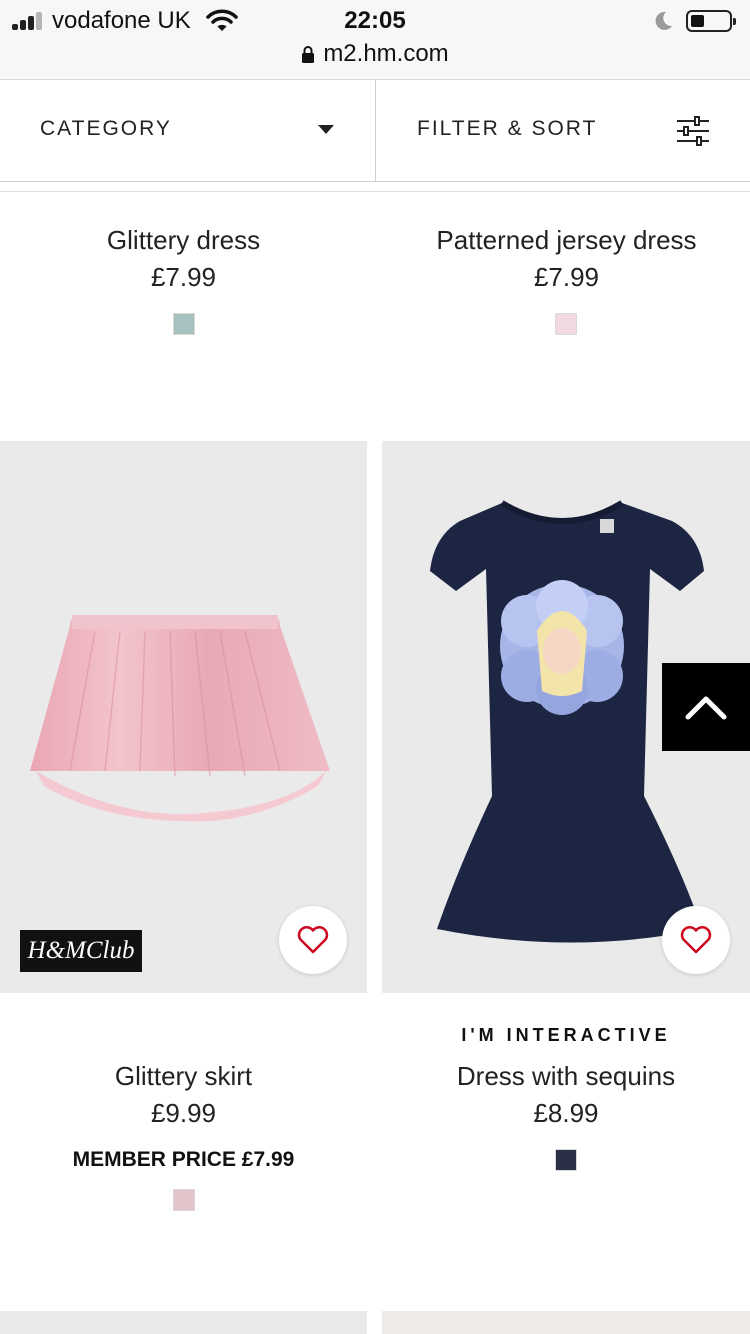 The image size is (750, 1334). What do you see at coordinates (386, 53) in the screenshot?
I see `url-text: m2.hm.com` at bounding box center [386, 53].